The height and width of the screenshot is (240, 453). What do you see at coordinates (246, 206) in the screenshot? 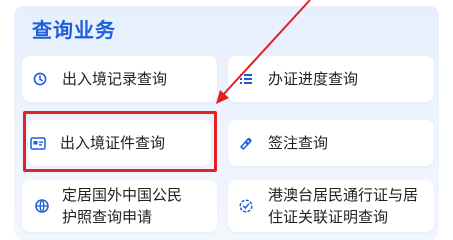
I see `badge-icon` at bounding box center [246, 206].